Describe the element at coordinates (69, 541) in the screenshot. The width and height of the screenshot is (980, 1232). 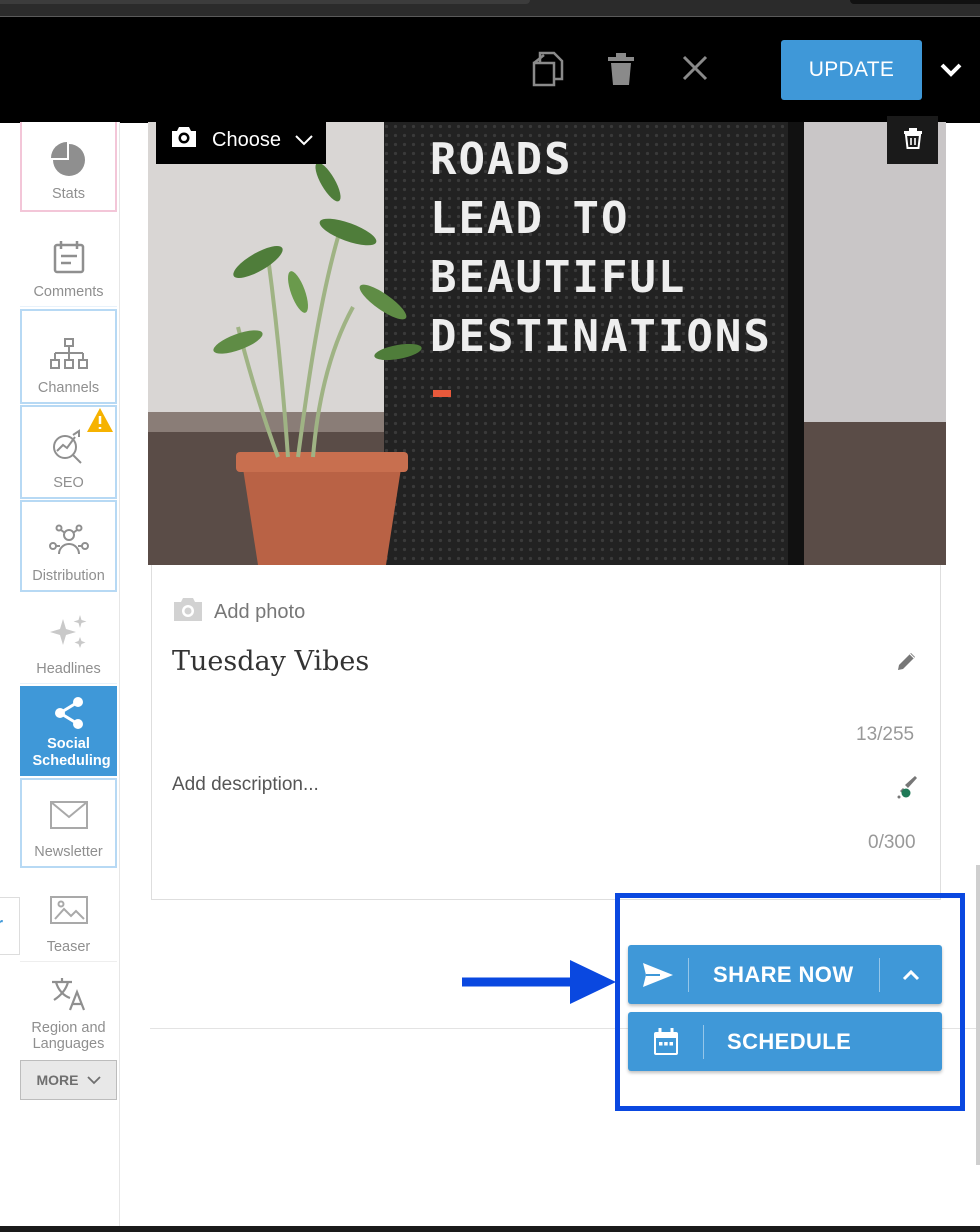
I see `people-network-icon` at that location.